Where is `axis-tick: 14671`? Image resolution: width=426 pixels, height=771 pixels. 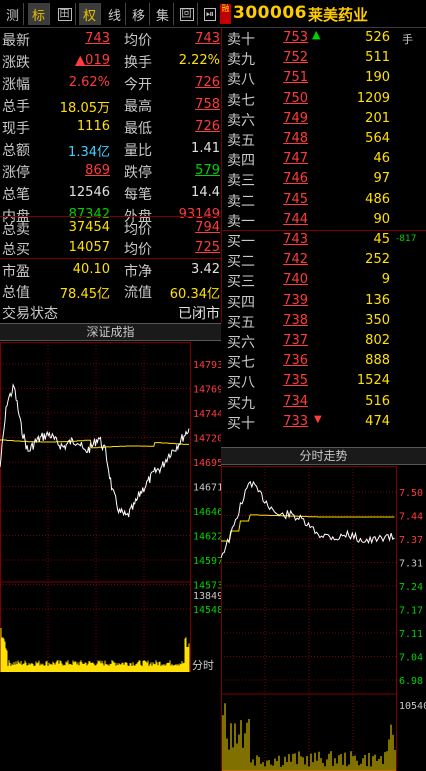
axis-tick: 14671 is located at coordinates (207, 488).